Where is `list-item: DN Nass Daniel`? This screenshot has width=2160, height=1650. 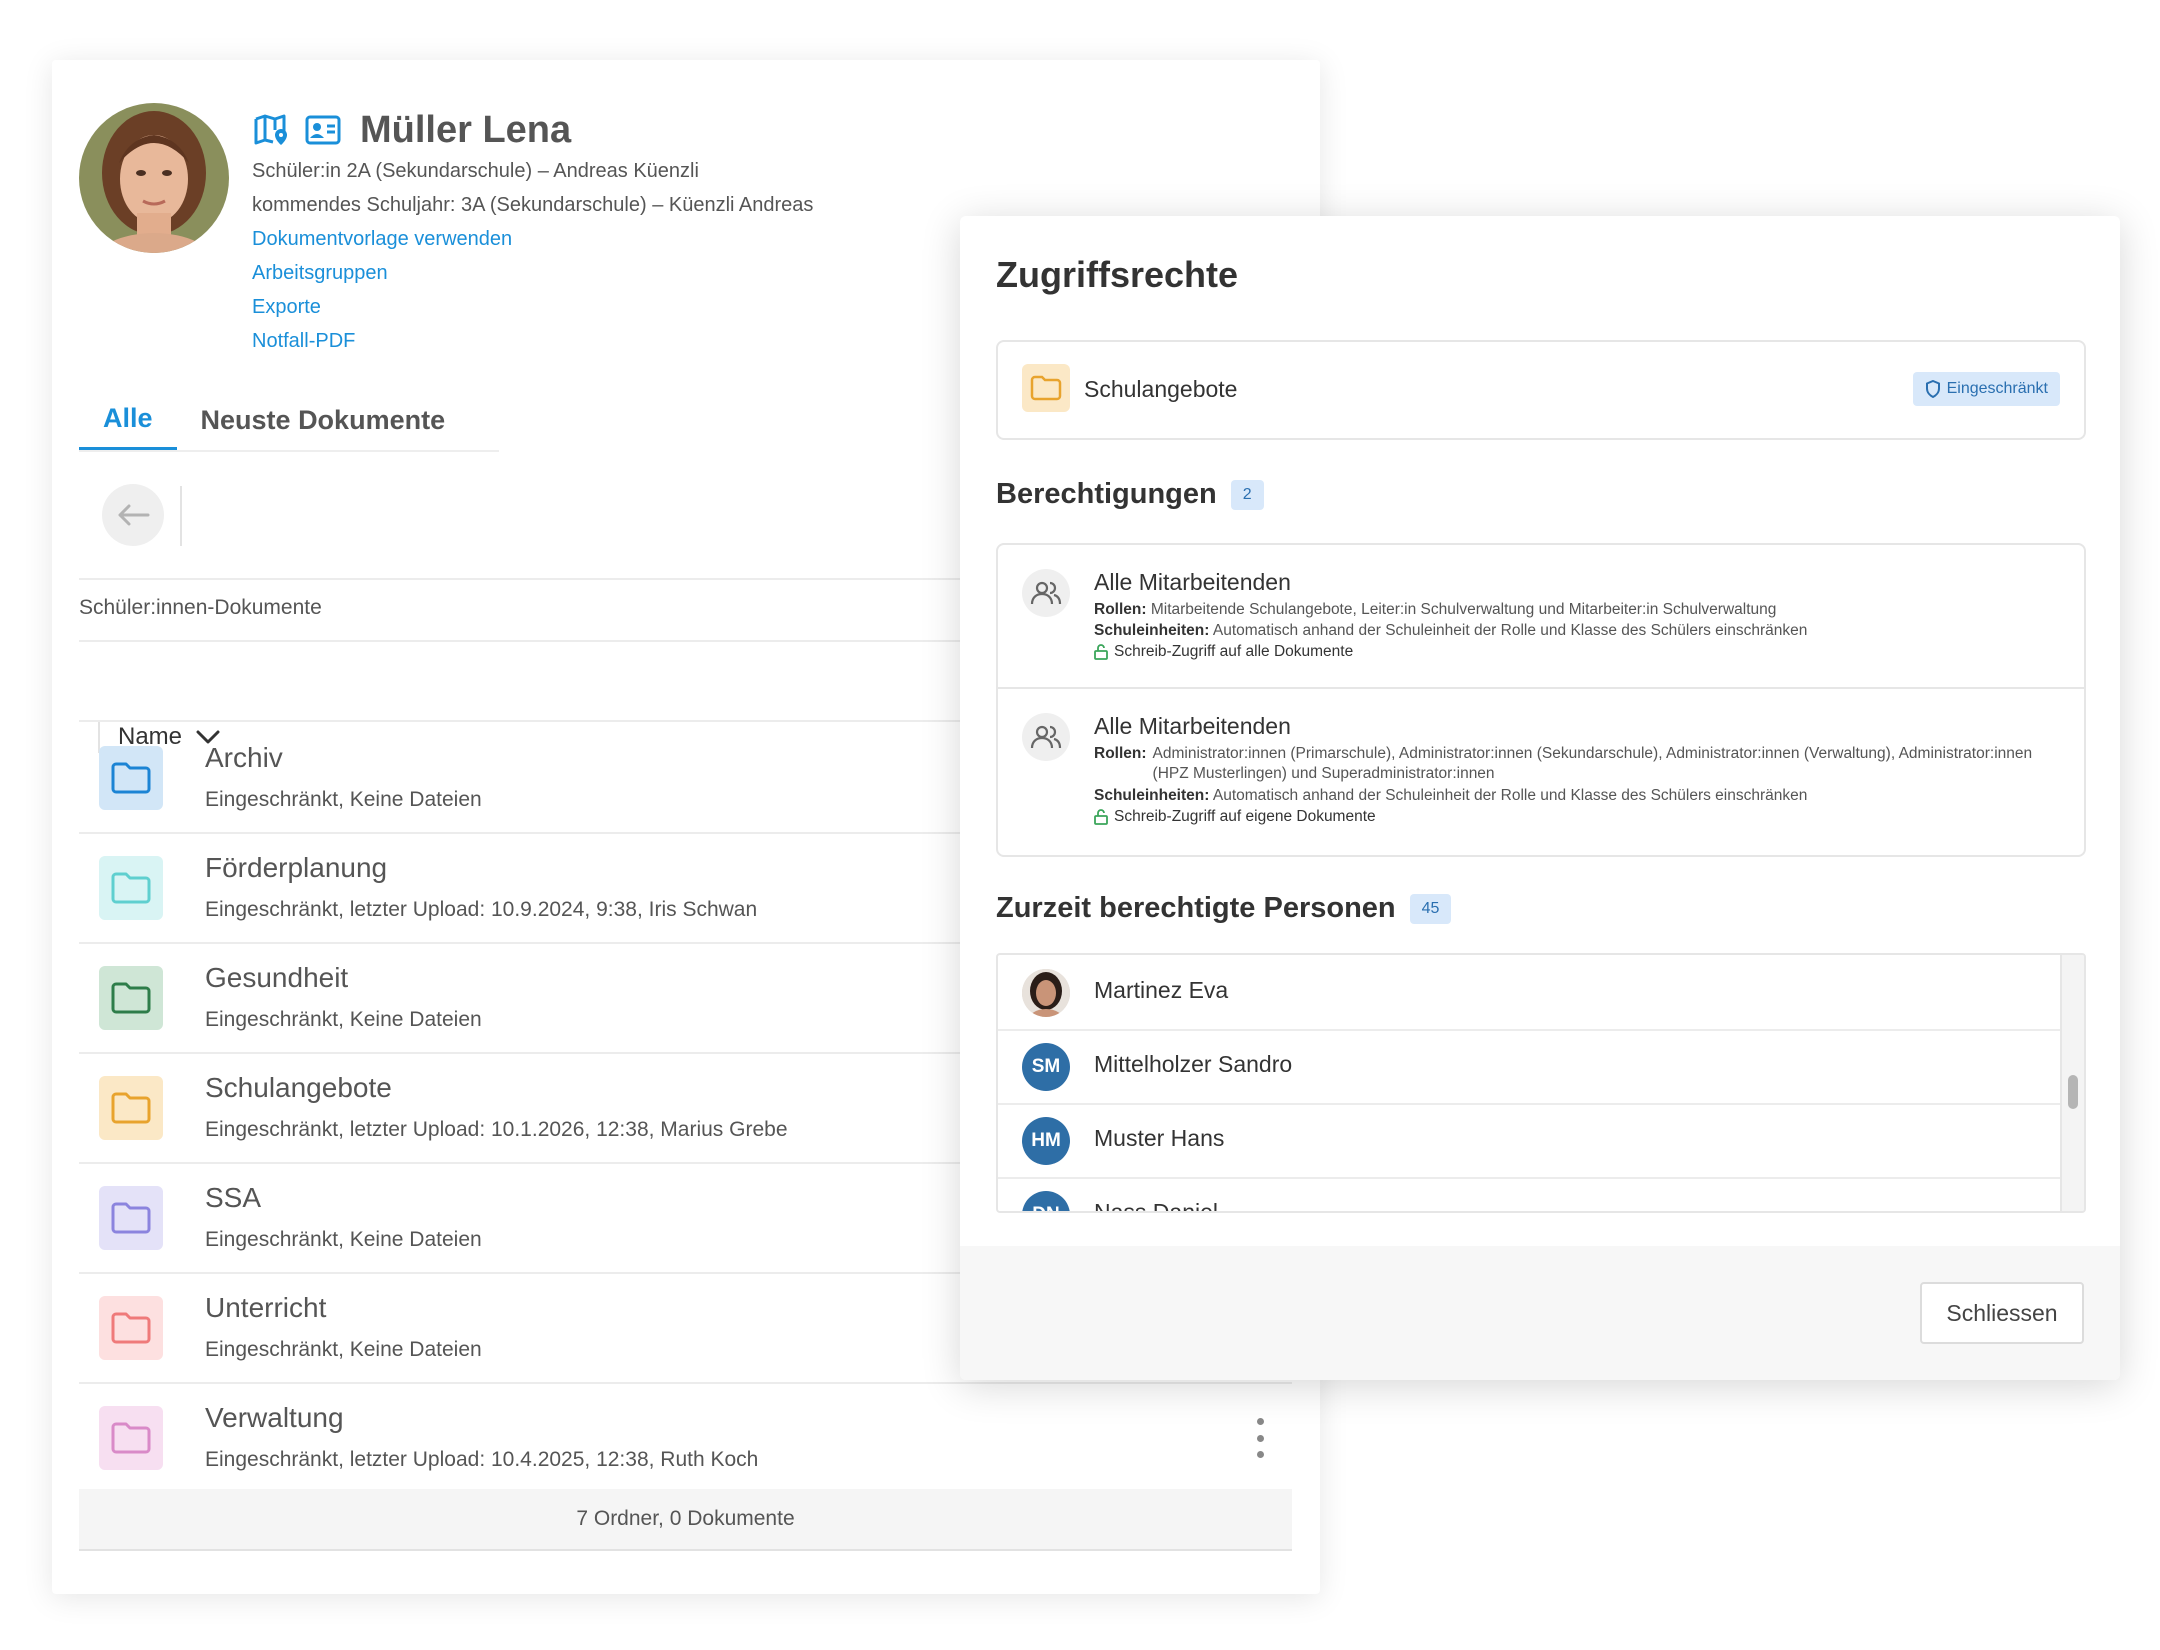
list-item: DN Nass Daniel is located at coordinates (1529, 1195).